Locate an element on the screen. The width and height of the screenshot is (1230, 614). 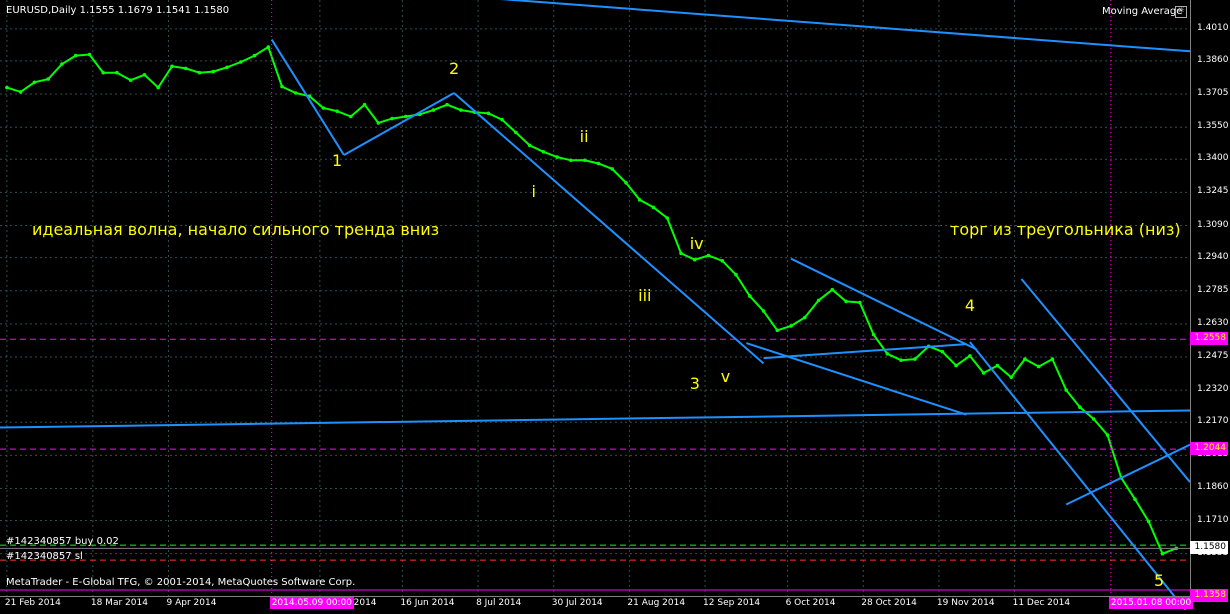
price-tick-label: 1.2785 is located at coordinates (1213, 289).